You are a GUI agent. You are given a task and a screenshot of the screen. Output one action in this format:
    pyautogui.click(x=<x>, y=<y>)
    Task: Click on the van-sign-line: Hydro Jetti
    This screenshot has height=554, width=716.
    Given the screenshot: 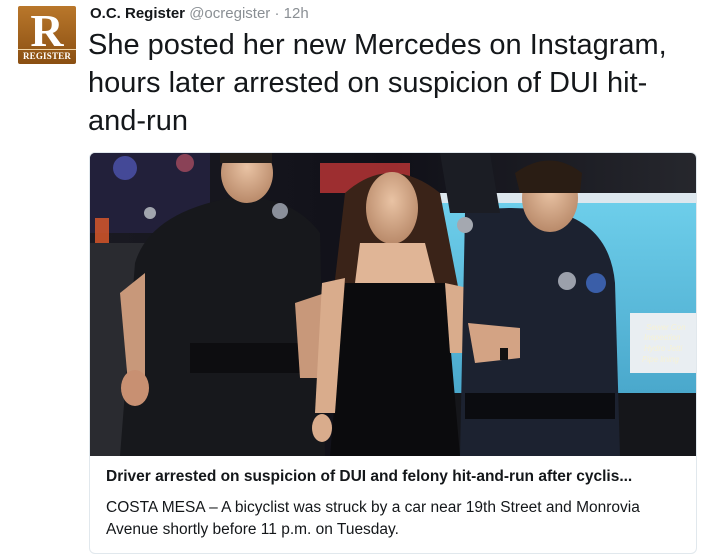 What is the action you would take?
    pyautogui.click(x=663, y=348)
    